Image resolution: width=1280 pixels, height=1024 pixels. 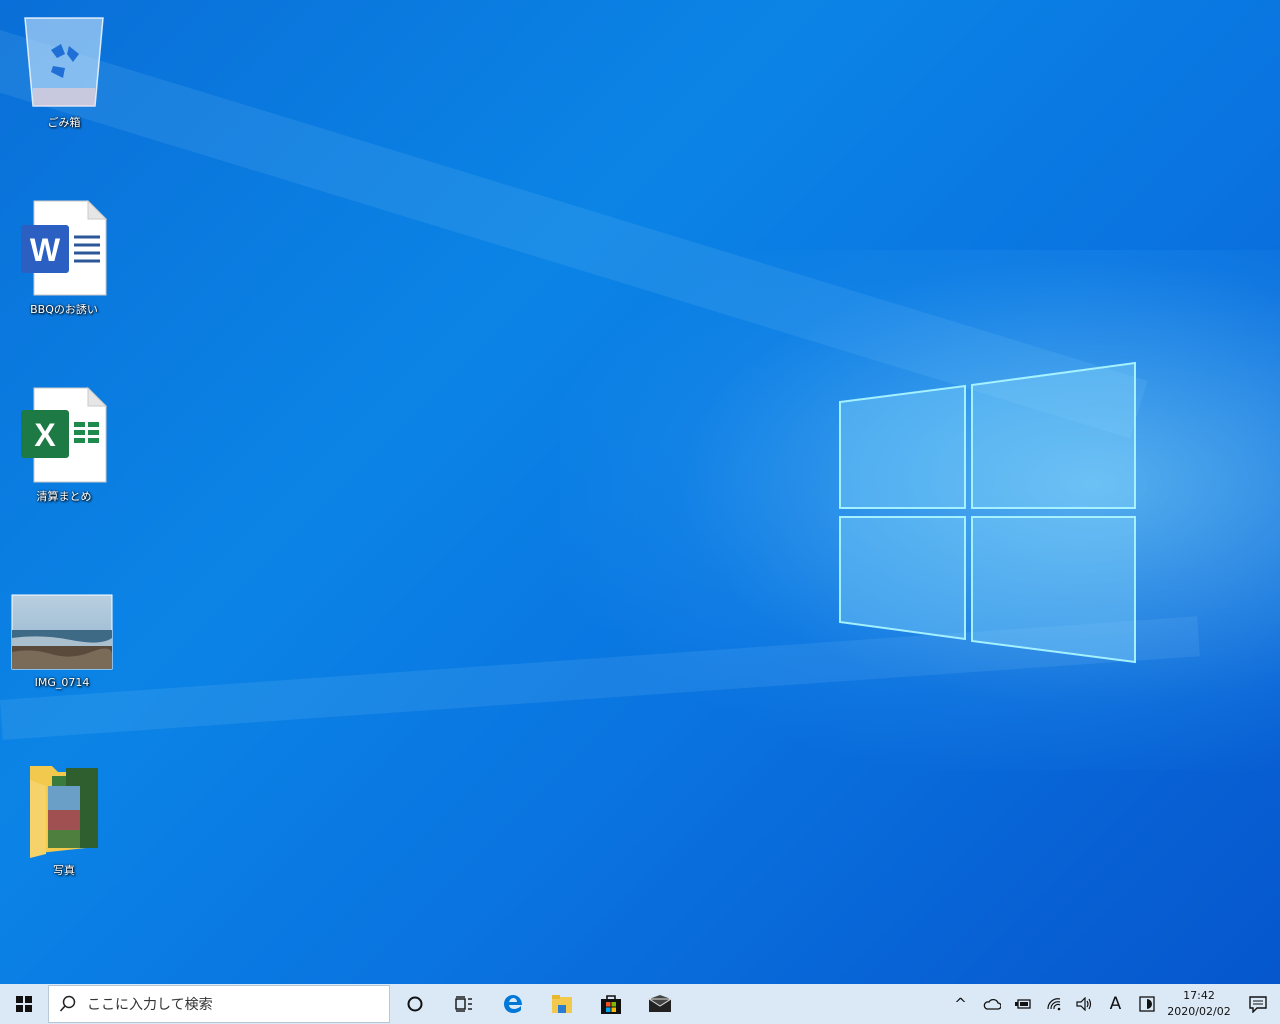 I want to click on task-view-button, so click(x=463, y=1004).